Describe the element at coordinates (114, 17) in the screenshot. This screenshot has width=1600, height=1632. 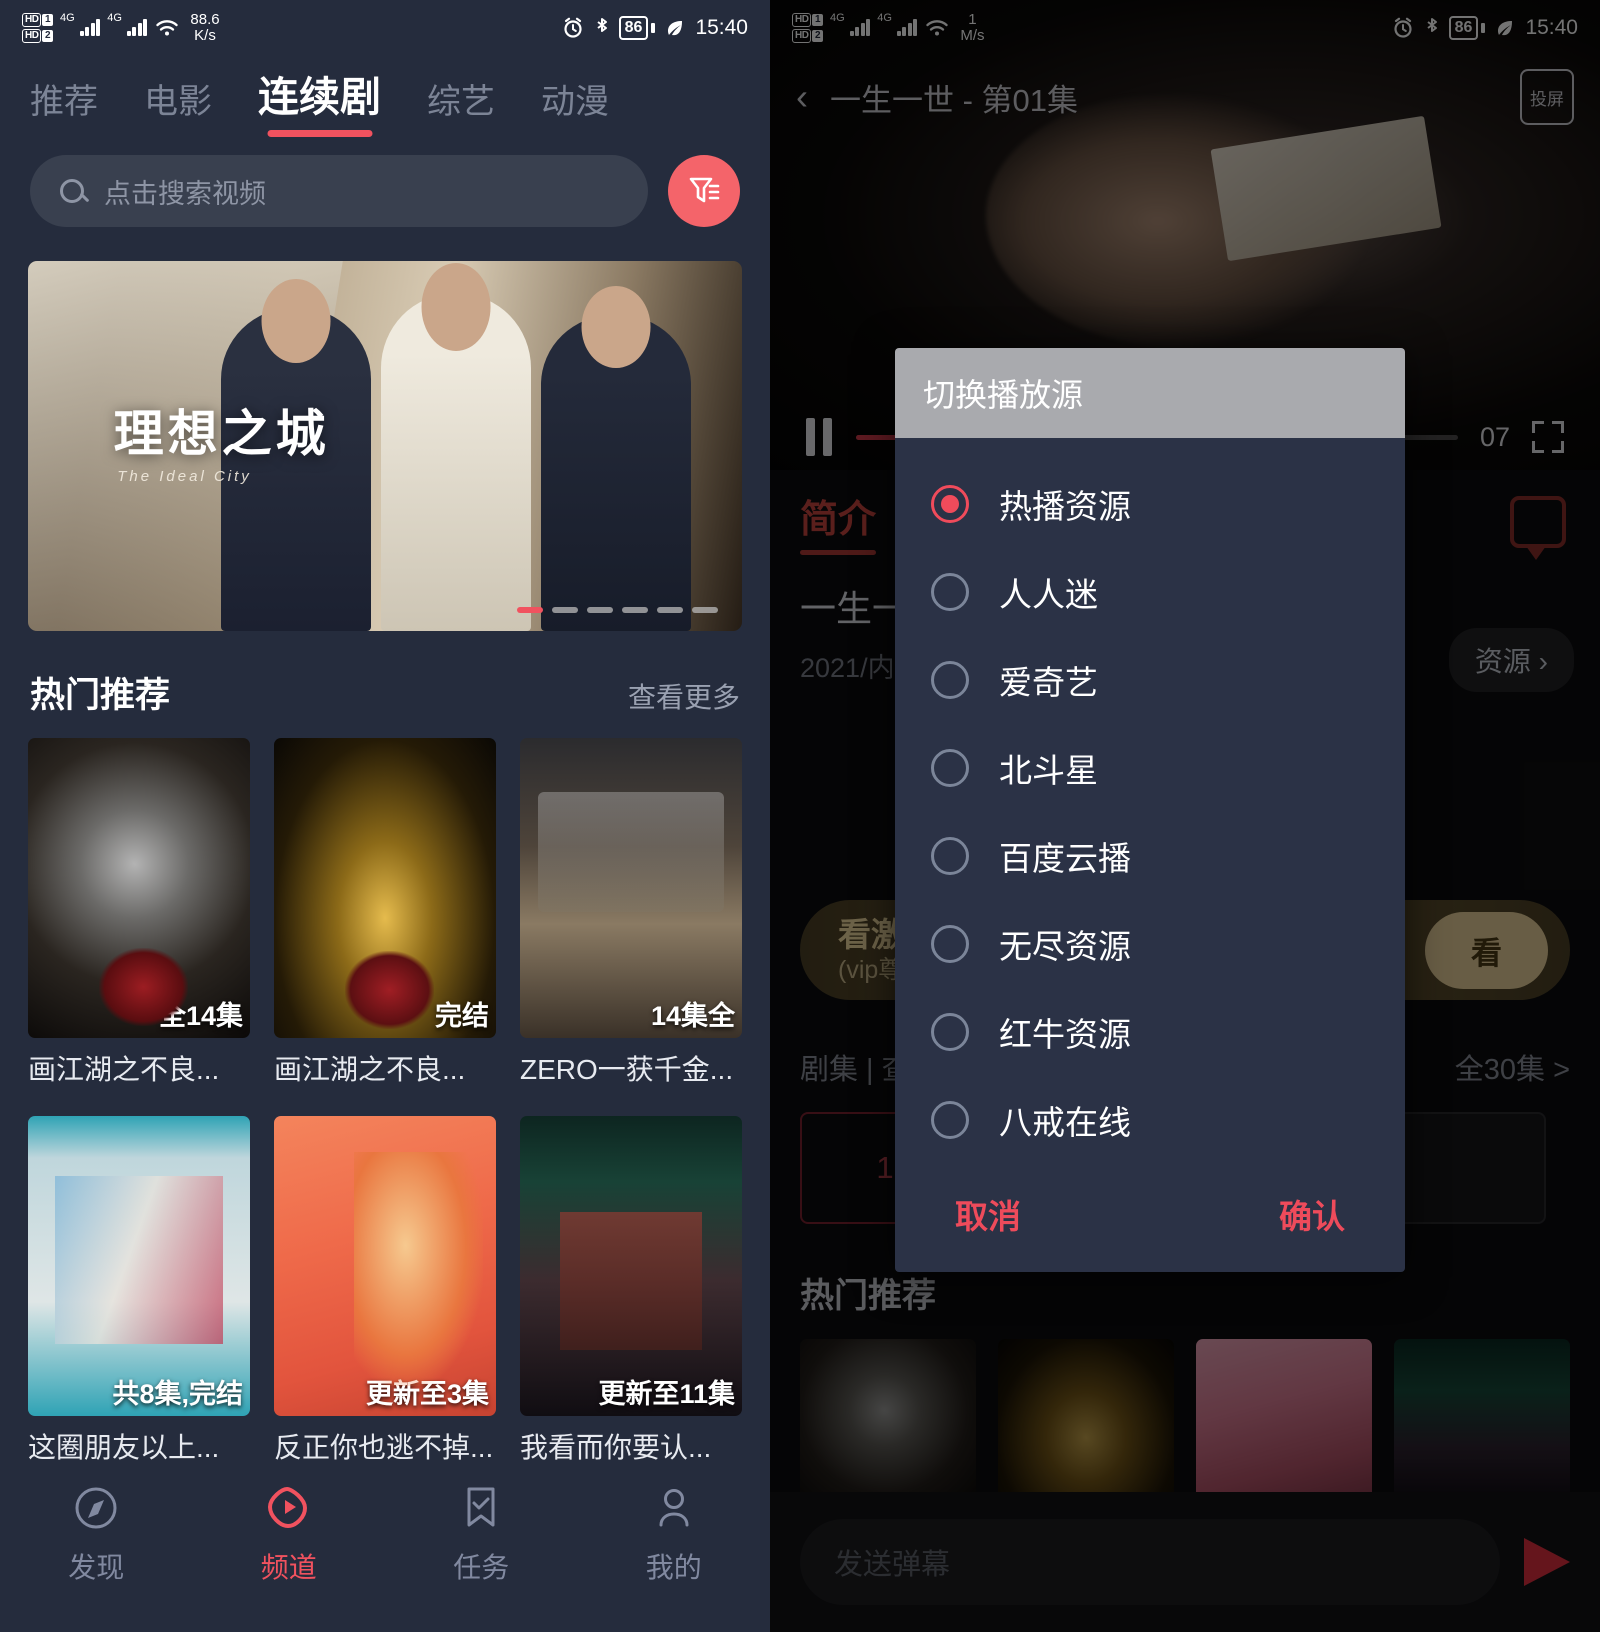
I see `network-type-2: 4G` at that location.